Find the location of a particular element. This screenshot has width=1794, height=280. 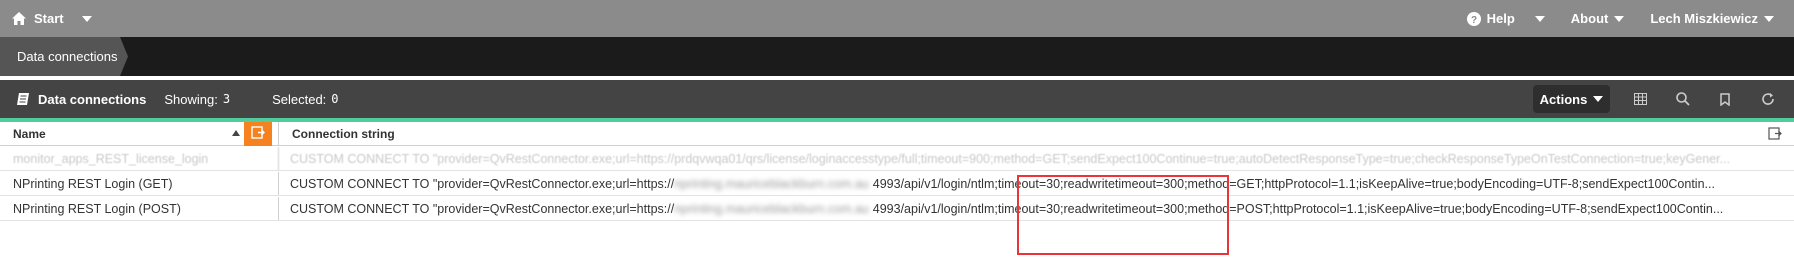

user-name: Lech Miszkiewicz is located at coordinates (1704, 18).